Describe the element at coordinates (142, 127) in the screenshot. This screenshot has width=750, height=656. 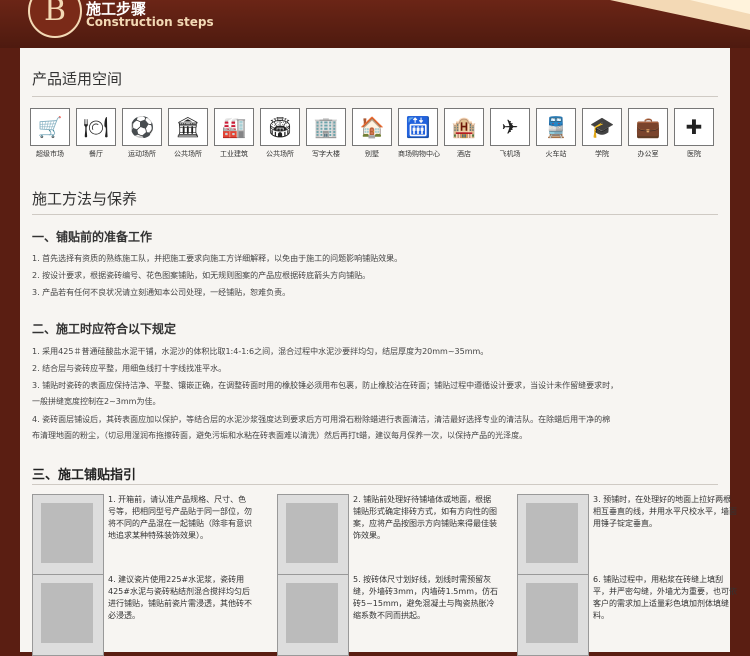
I see `sports-icon: ⚽` at that location.